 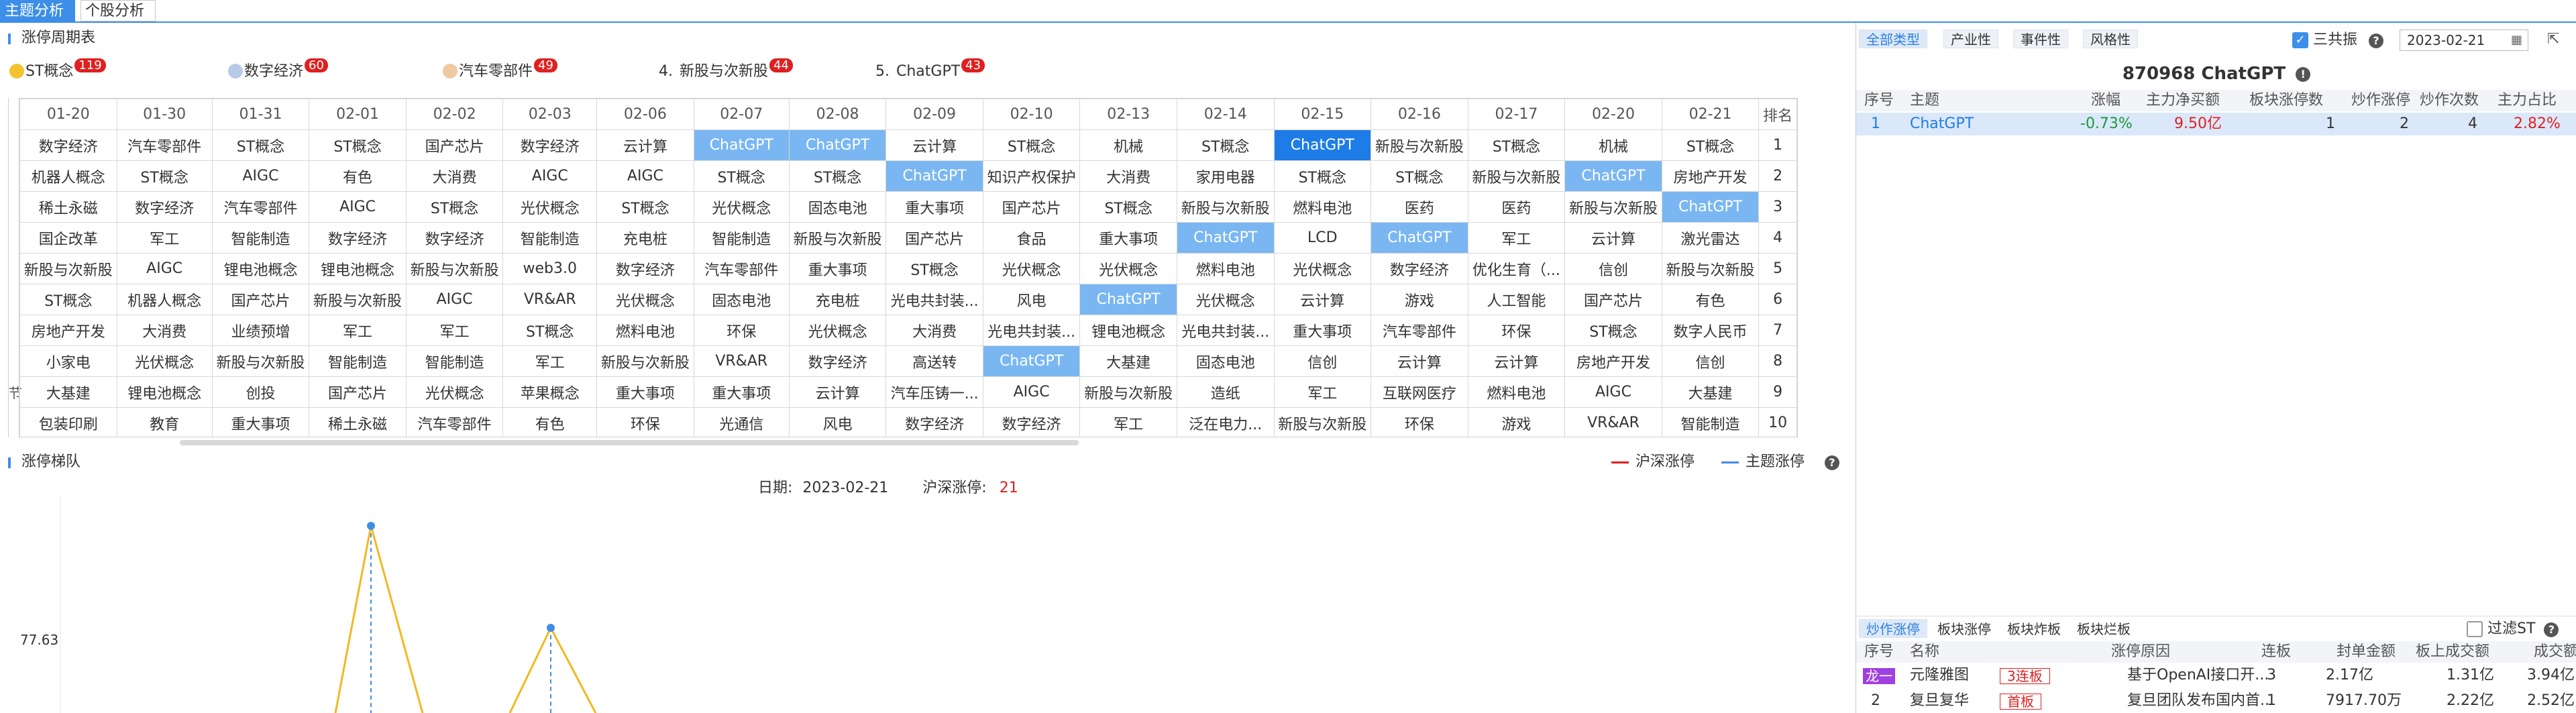 What do you see at coordinates (68, 422) in the screenshot?
I see `theme-cell: 包装印刷` at bounding box center [68, 422].